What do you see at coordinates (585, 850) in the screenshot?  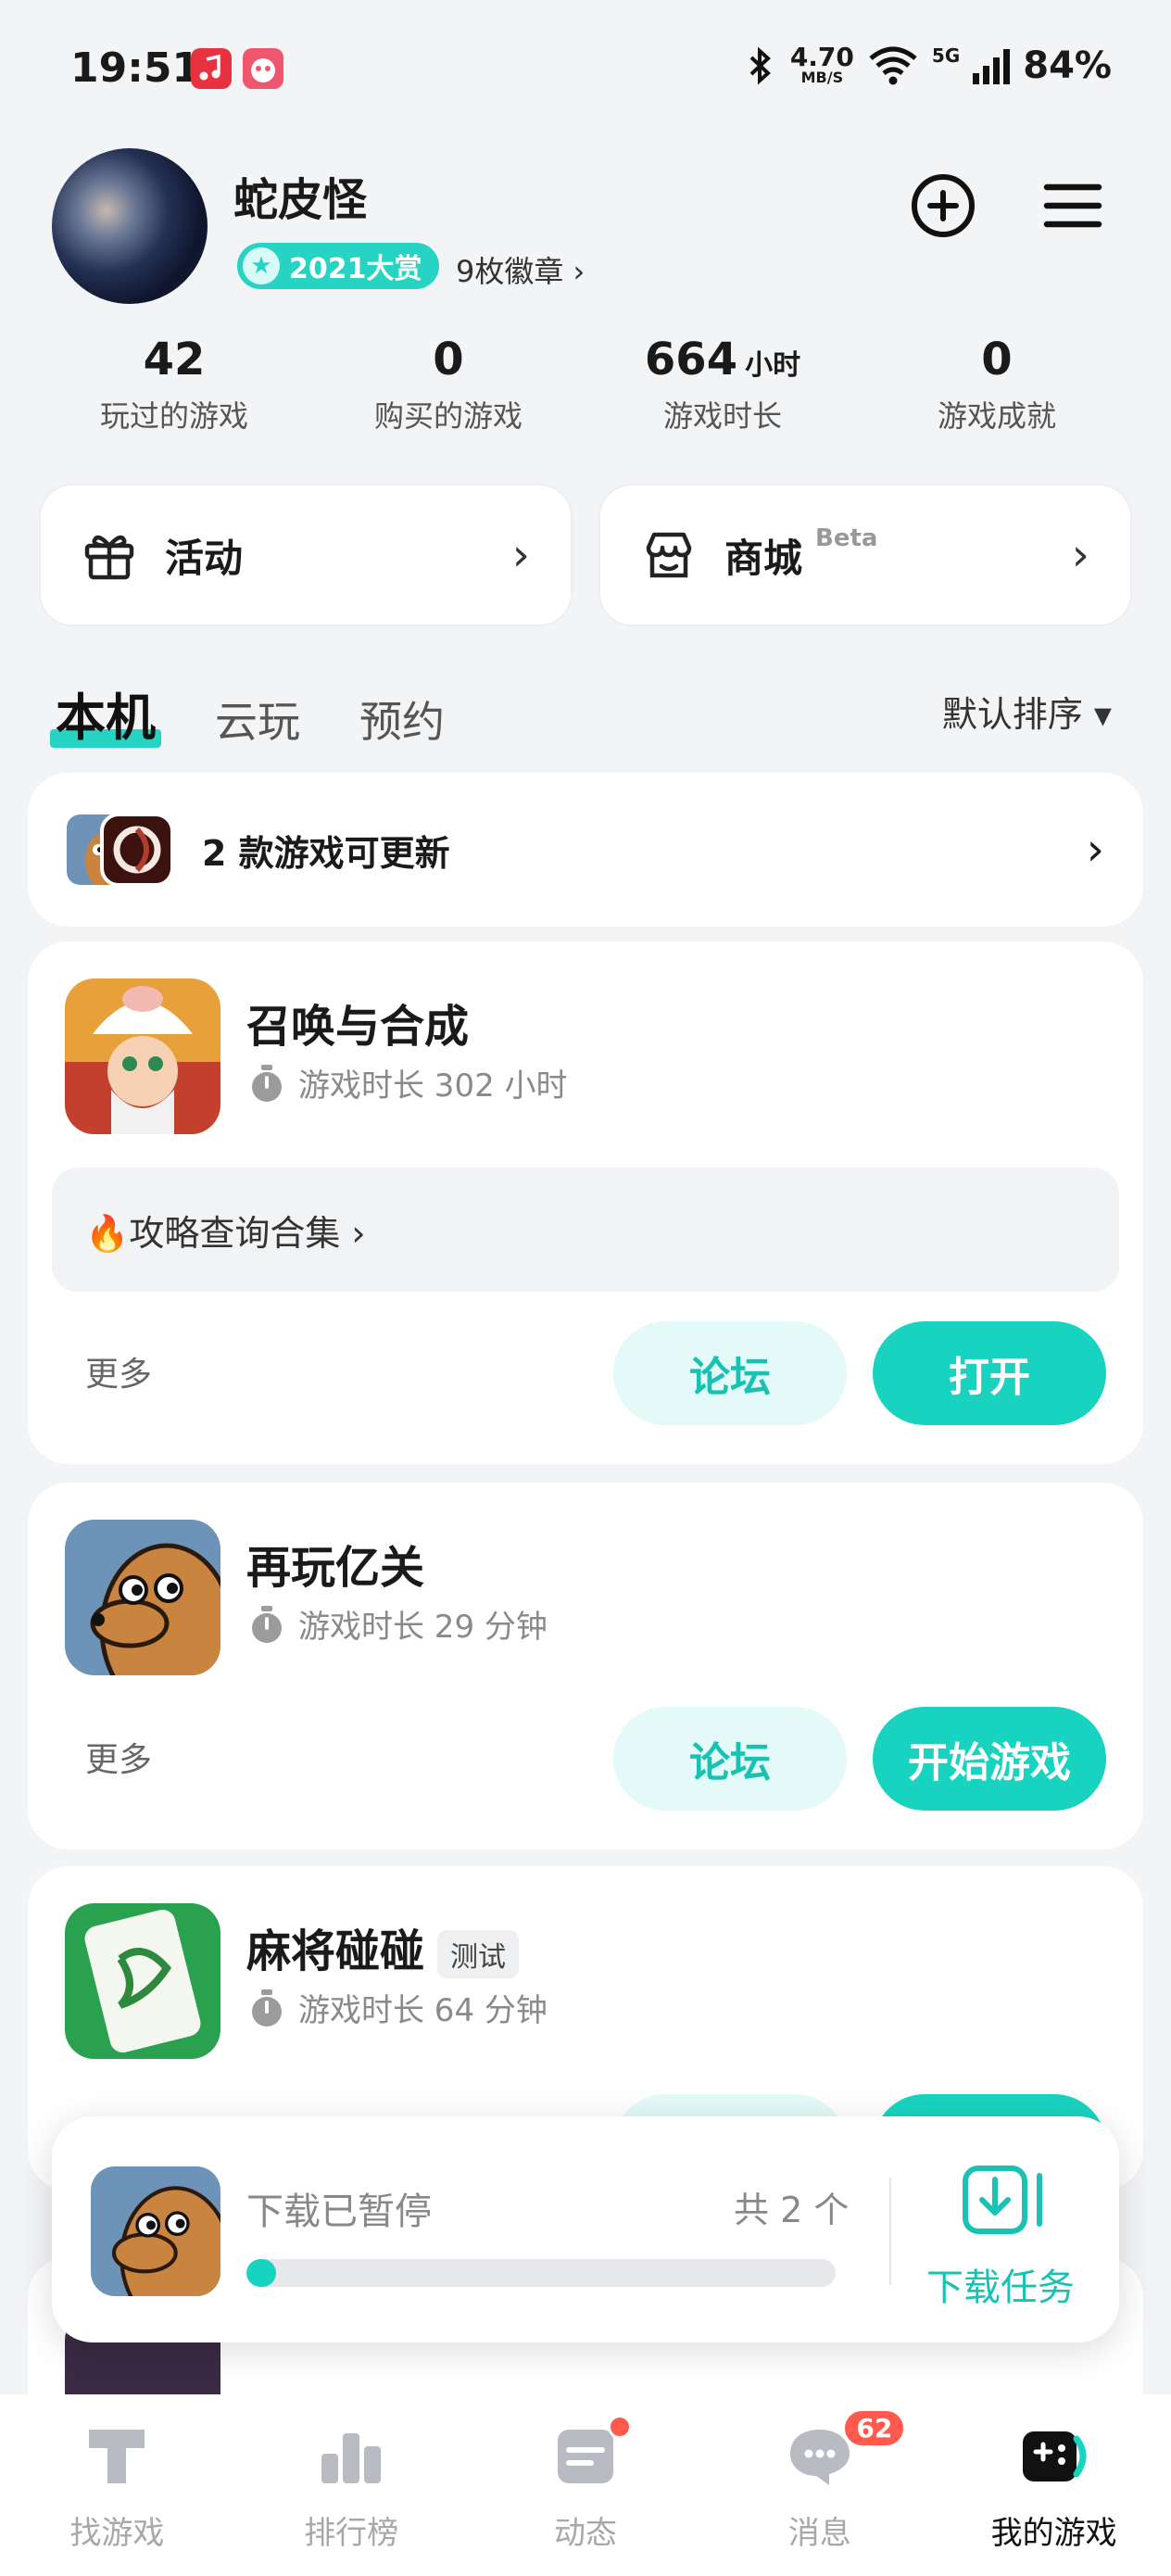 I see `update-card: 2 款游戏可更新 ›` at bounding box center [585, 850].